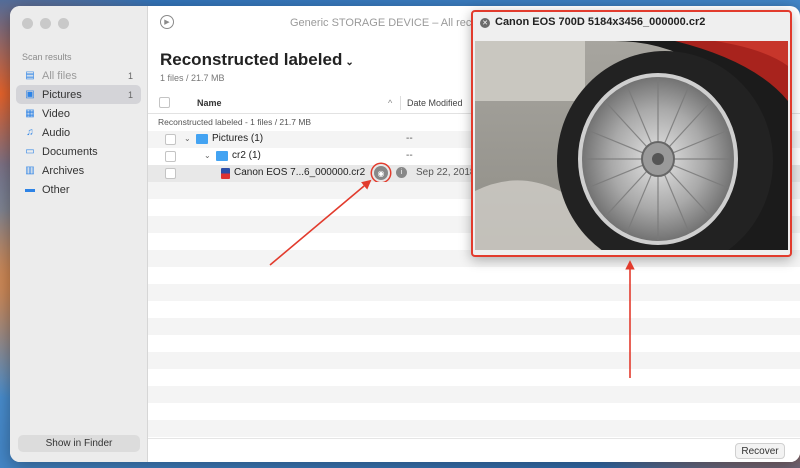 The image size is (800, 468). What do you see at coordinates (164, 102) in the screenshot?
I see `select-all-checkbox` at bounding box center [164, 102].